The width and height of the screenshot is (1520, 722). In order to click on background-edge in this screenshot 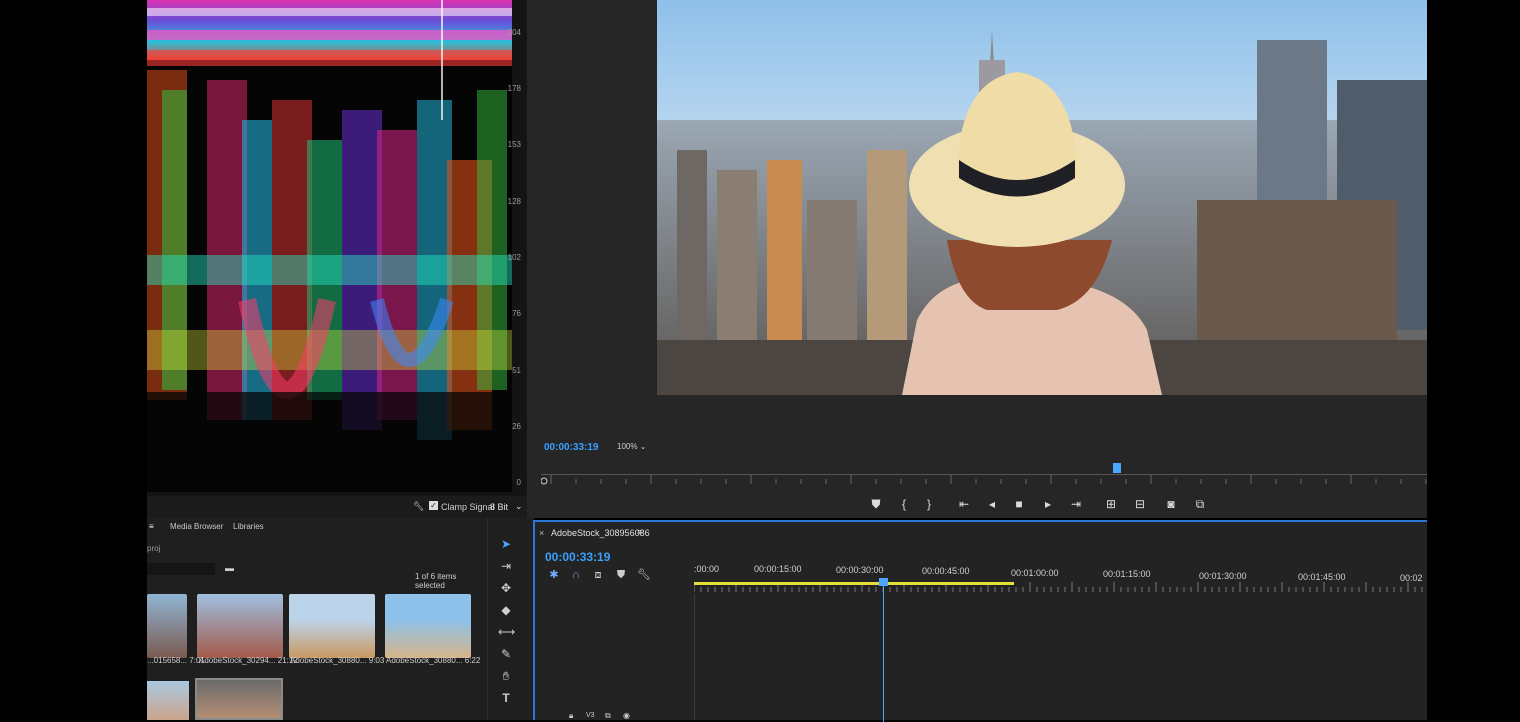, I will do `click(1473, 360)`.